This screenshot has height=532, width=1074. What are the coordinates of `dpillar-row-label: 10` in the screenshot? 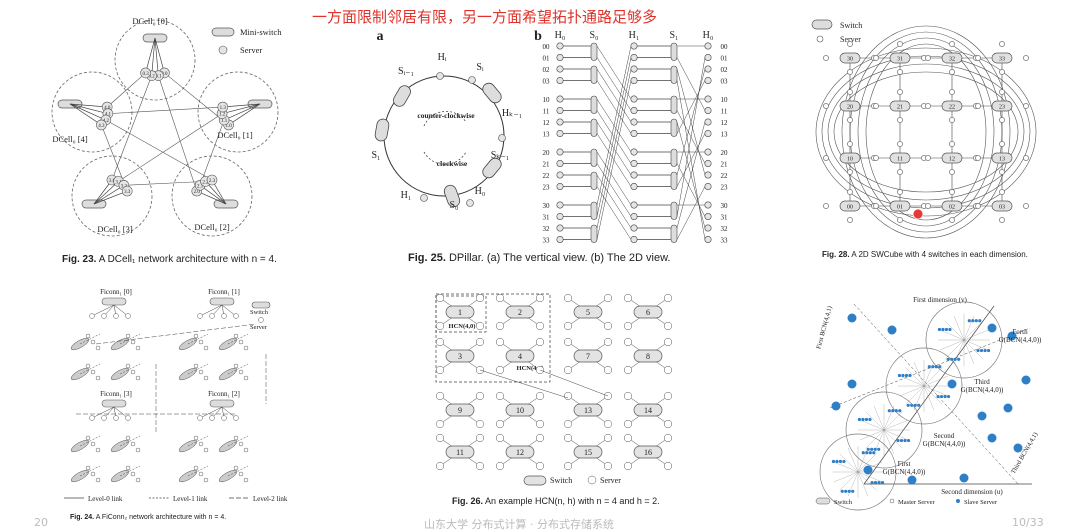 It's located at (725, 100).